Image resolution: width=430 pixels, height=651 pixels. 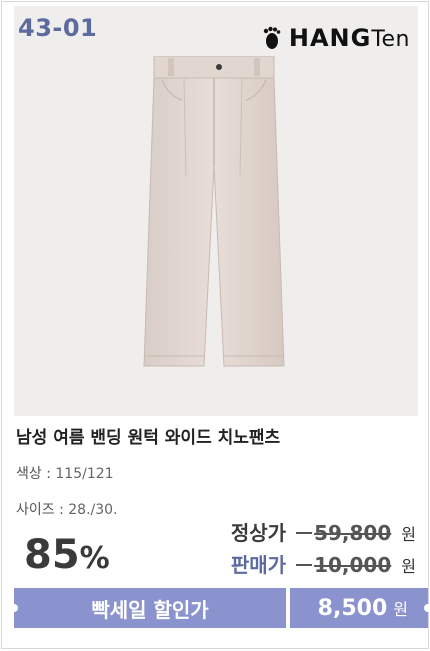 I want to click on flash-sale-price: 8,500, so click(x=352, y=608).